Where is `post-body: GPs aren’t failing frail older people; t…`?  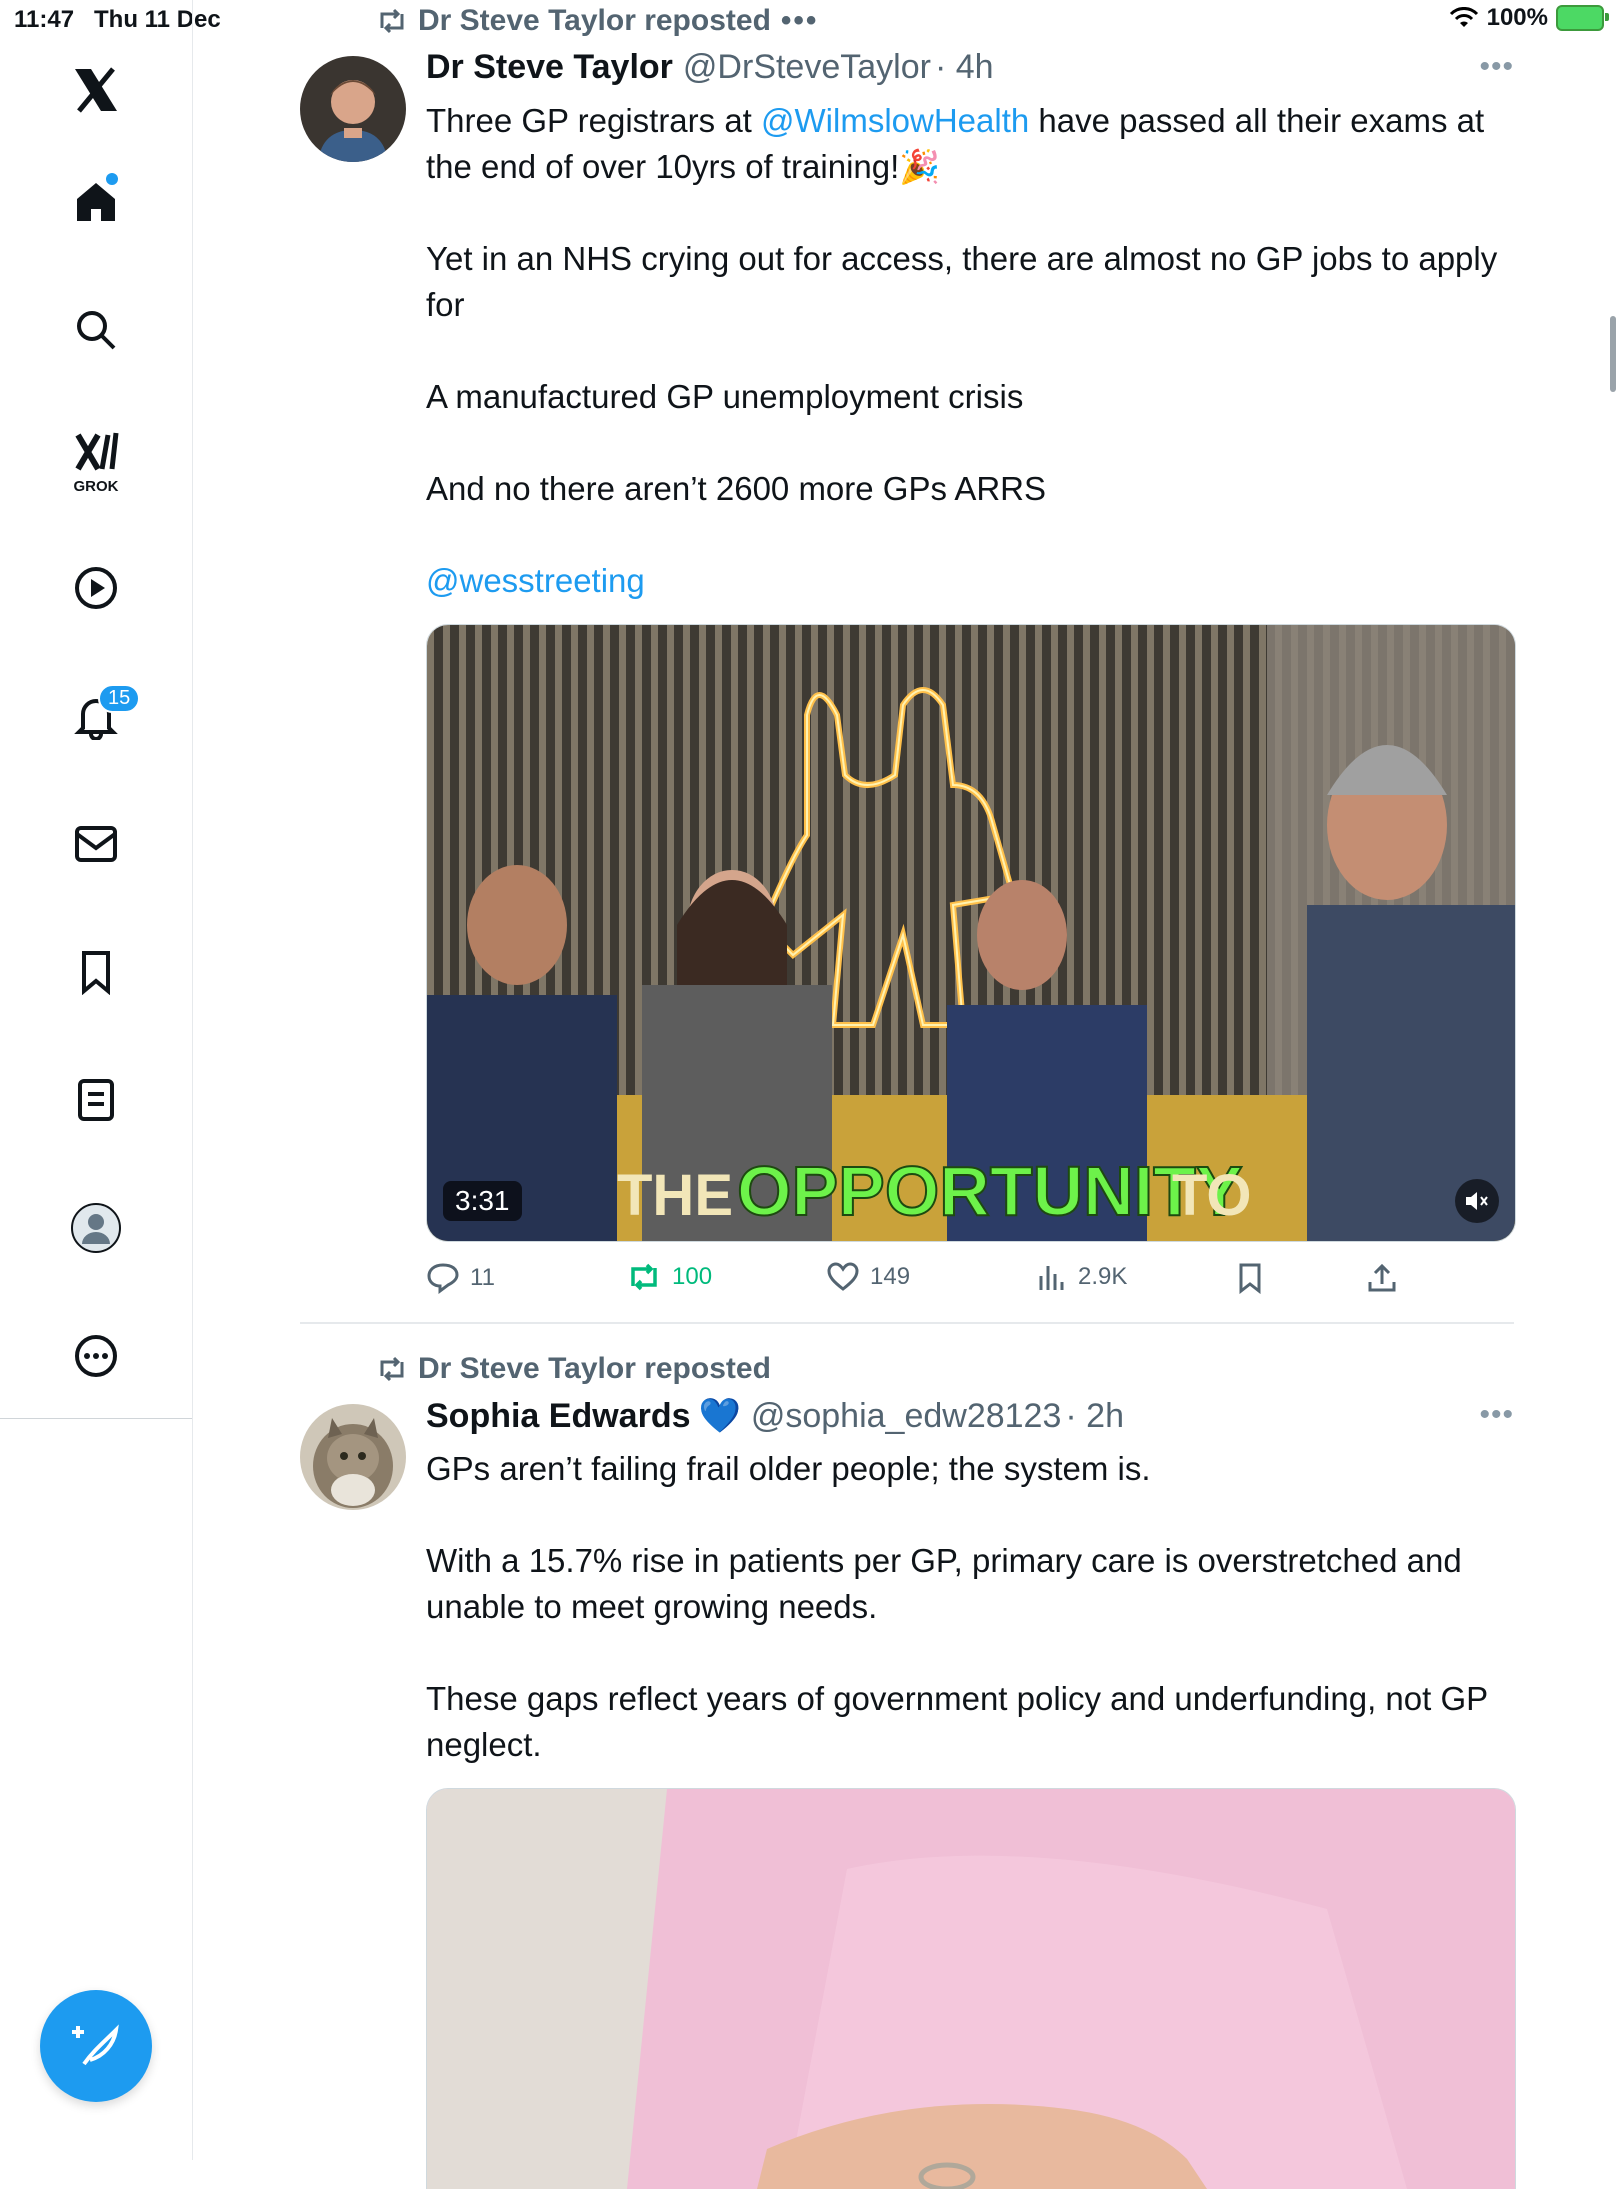 post-body: GPs aren’t failing frail older people; t… is located at coordinates (971, 1607).